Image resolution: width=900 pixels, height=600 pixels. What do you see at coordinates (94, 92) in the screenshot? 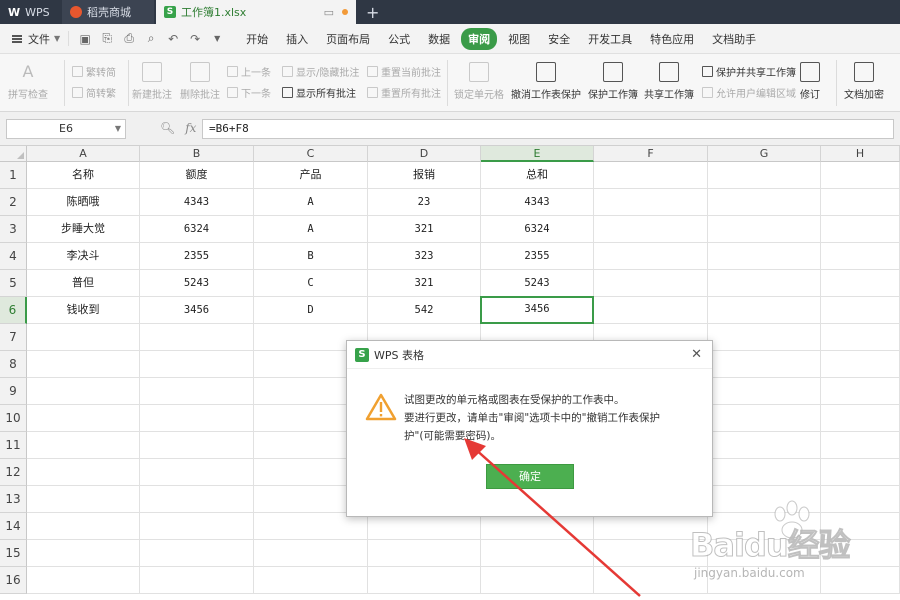
I see `simp-to-trad-button: 简转繁` at bounding box center [94, 92].